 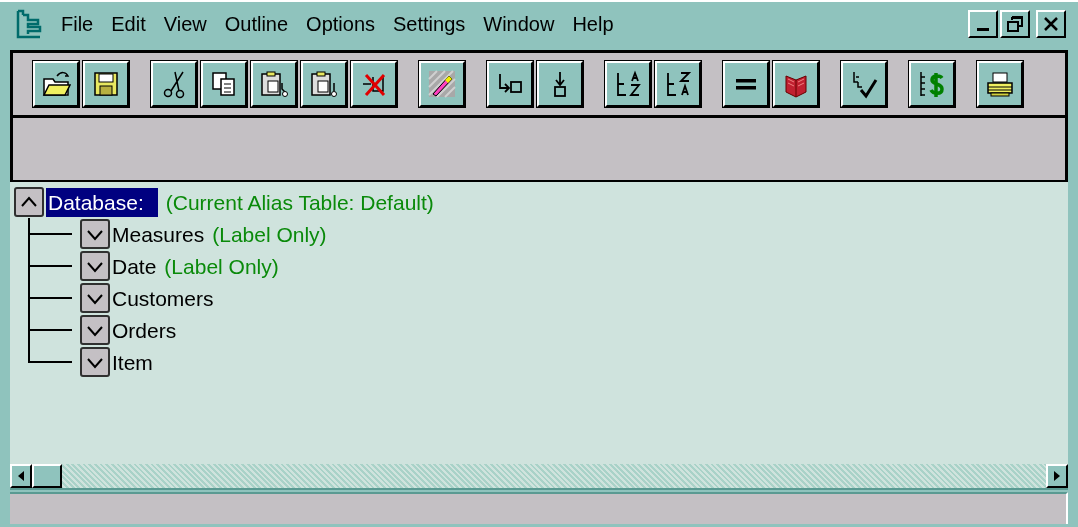 I want to click on right-arrow-icon, so click(x=1057, y=476).